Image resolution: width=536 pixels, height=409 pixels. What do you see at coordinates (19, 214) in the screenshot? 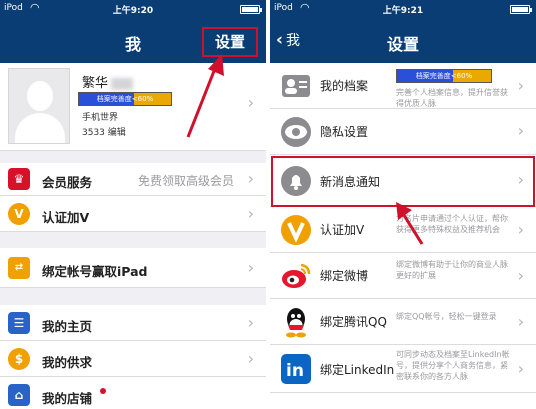
I see `v-badge-icon: V` at bounding box center [19, 214].